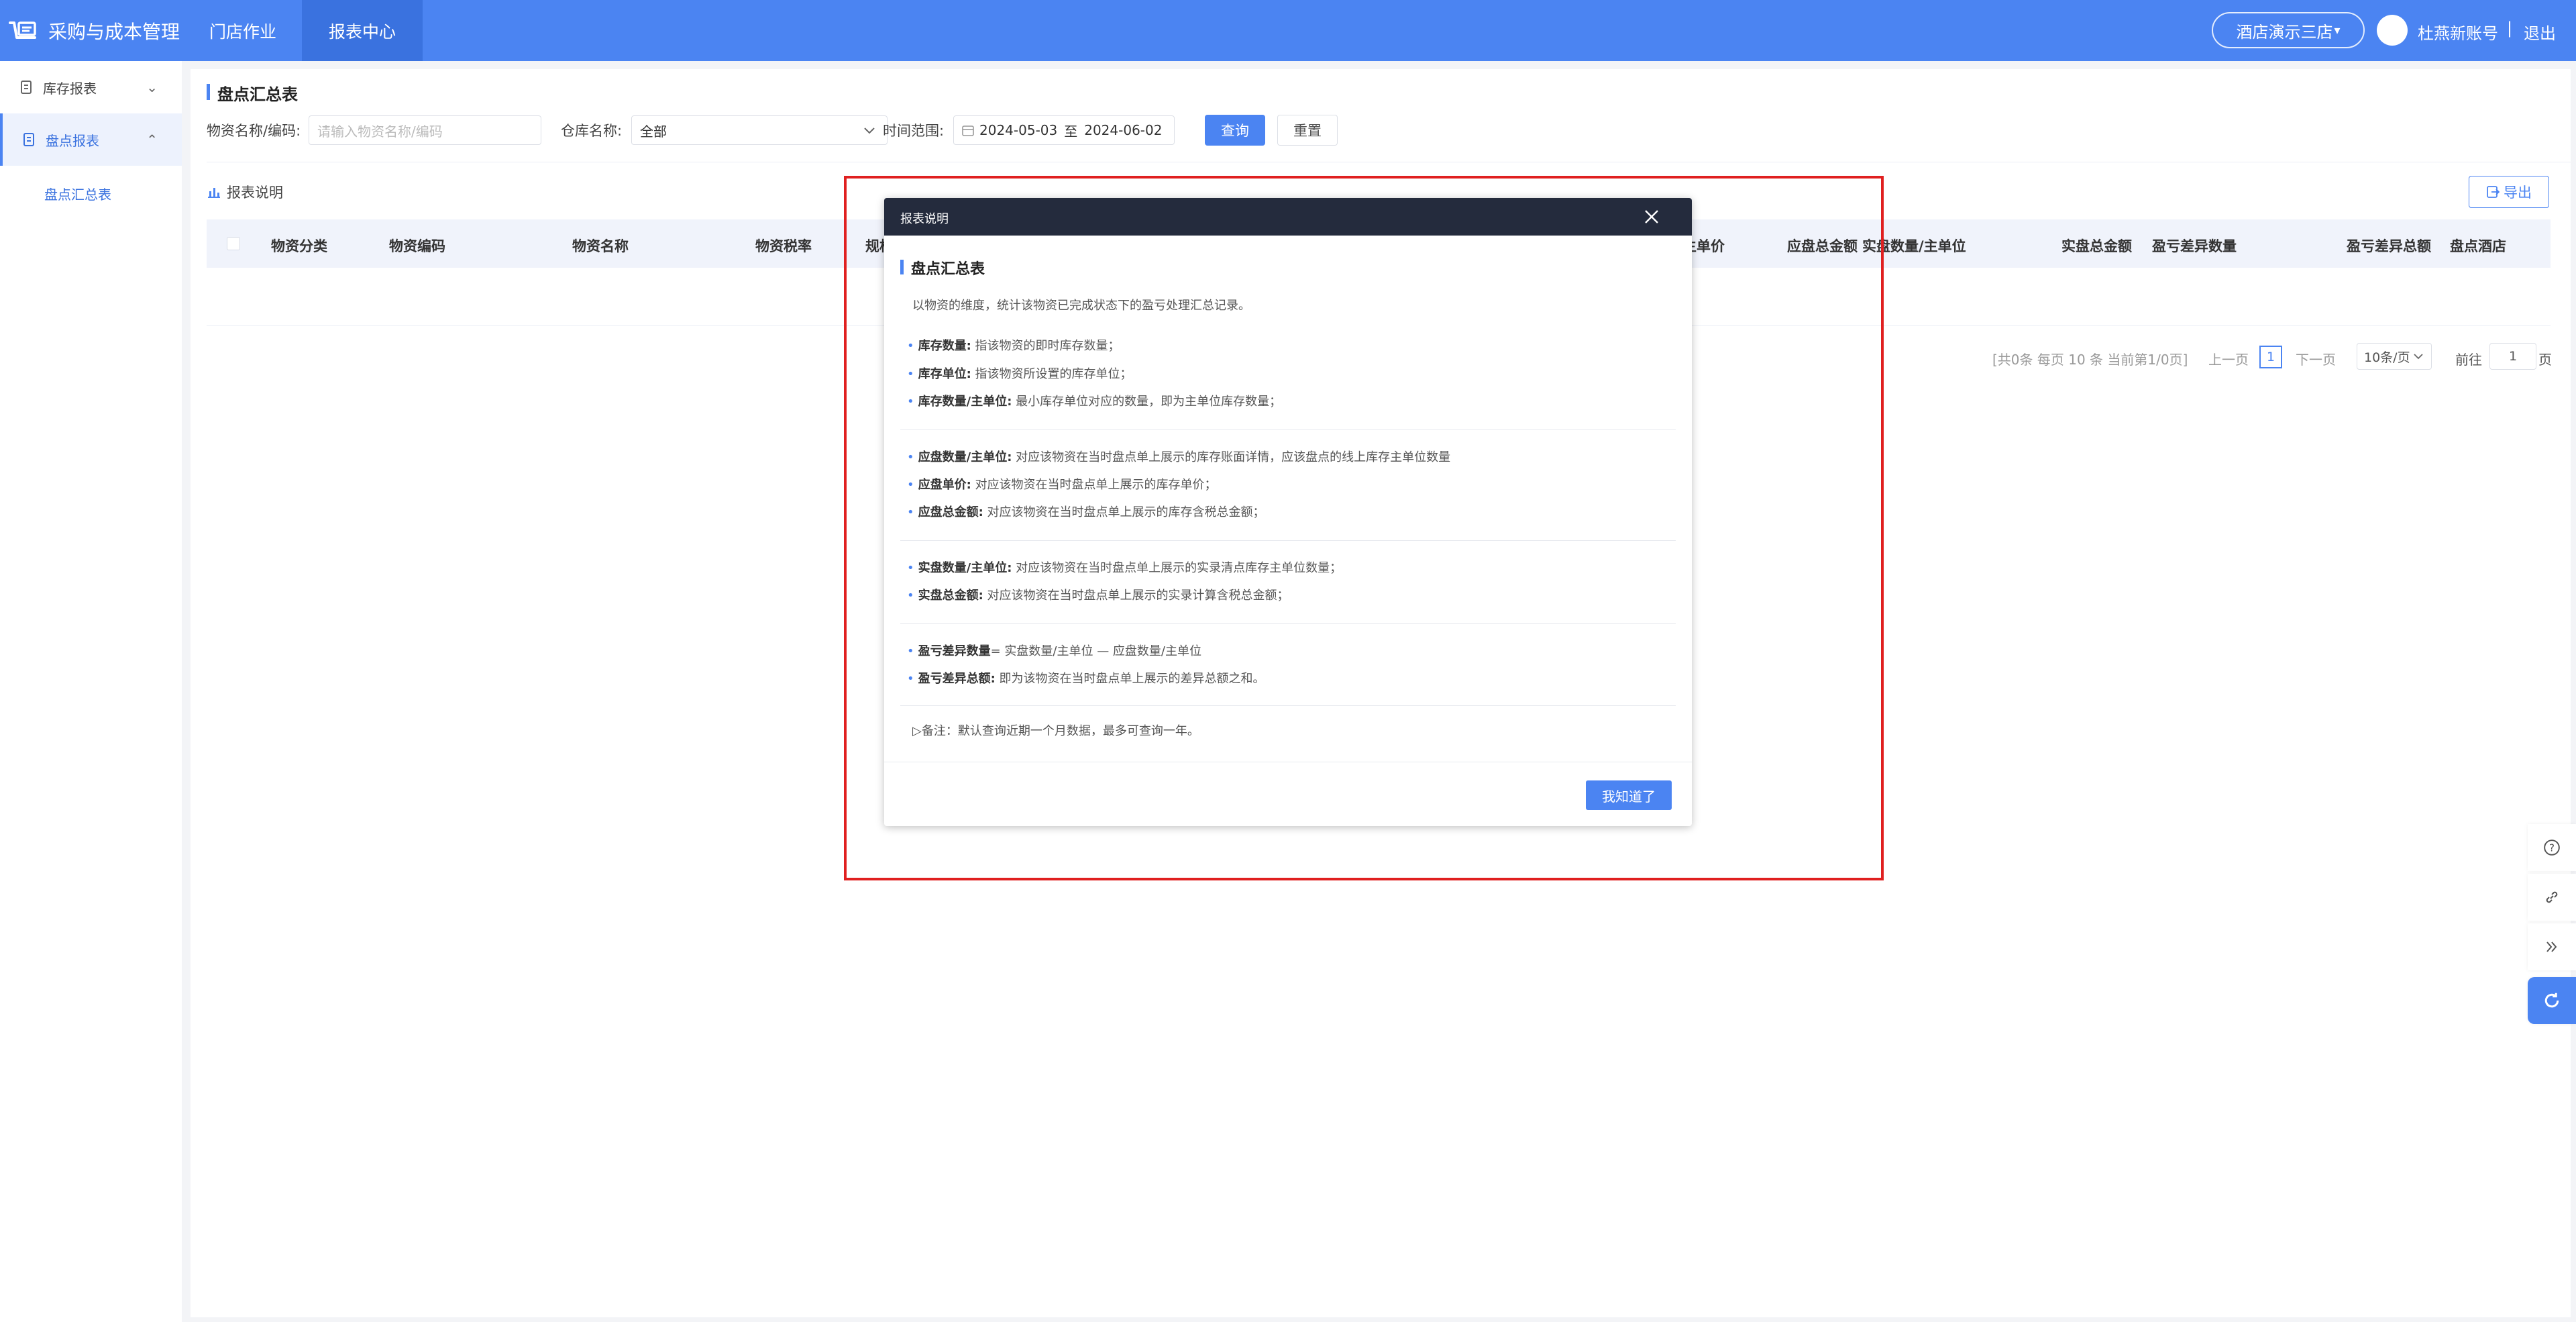 The height and width of the screenshot is (1322, 2576). I want to click on definition-item: • 库存数量/主单位: 最小库存单位对应的数量，即为主单位库存数量；, so click(1094, 402).